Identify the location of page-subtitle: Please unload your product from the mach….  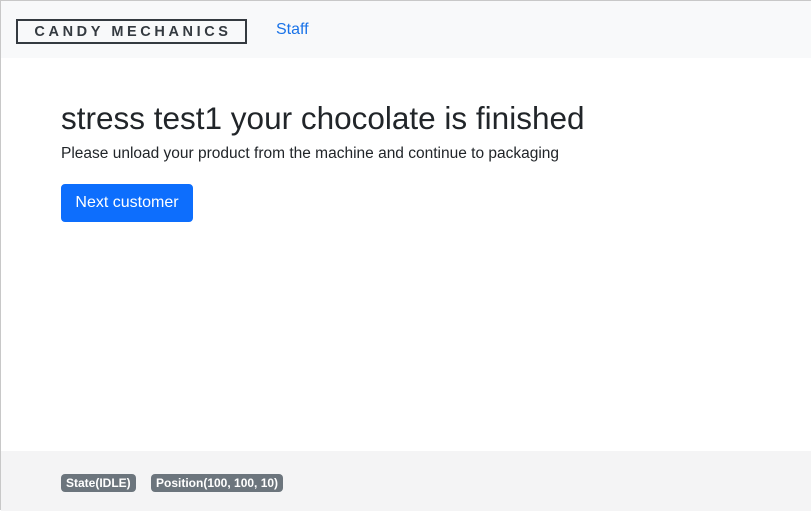
(310, 153).